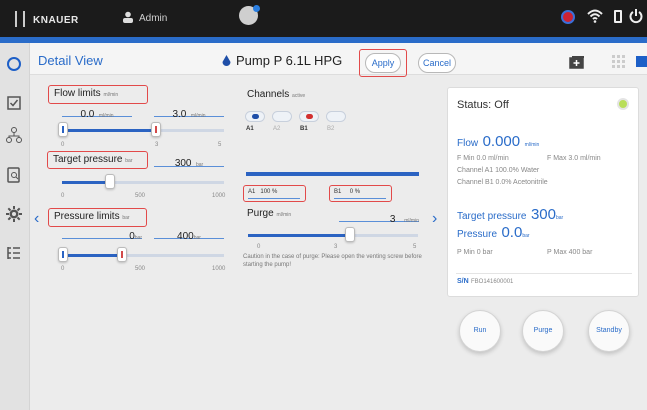 Image resolution: width=647 pixels, height=410 pixels. What do you see at coordinates (63, 269) in the screenshot?
I see `pressure-scale-min: 0` at bounding box center [63, 269].